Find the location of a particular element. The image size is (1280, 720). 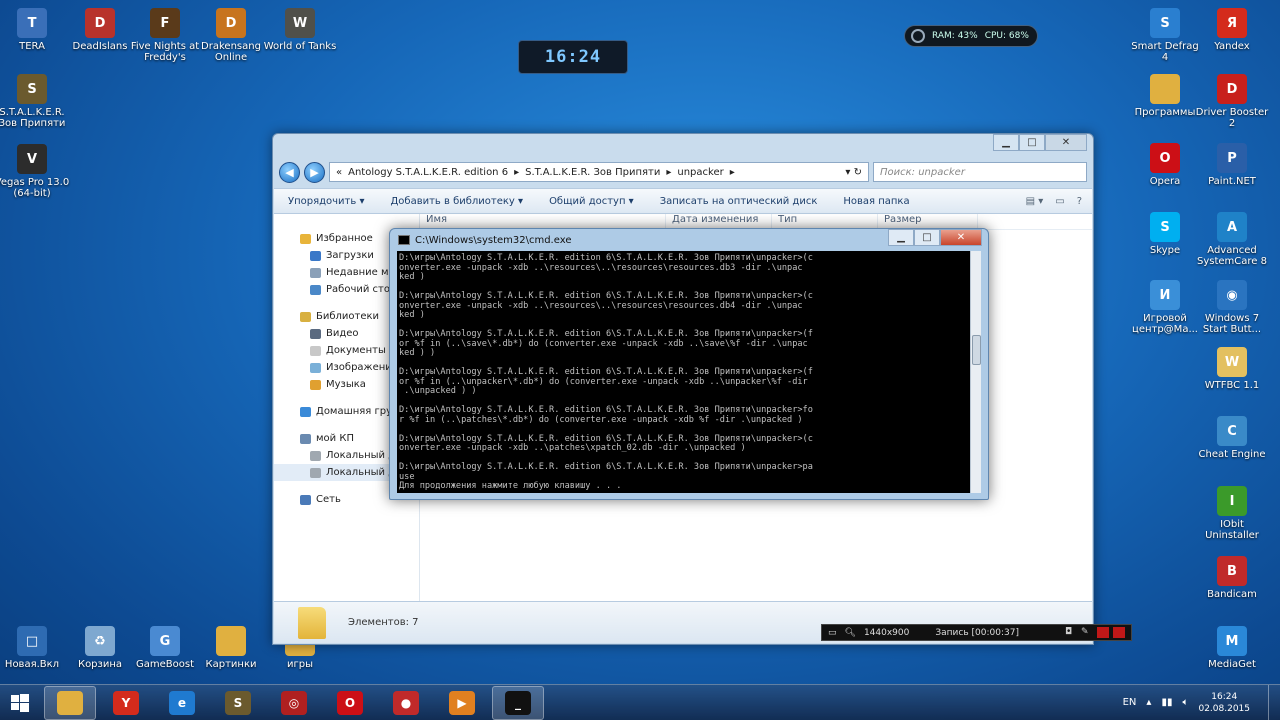

desktop-icon-label: World of Tanks is located at coordinates (300, 46).